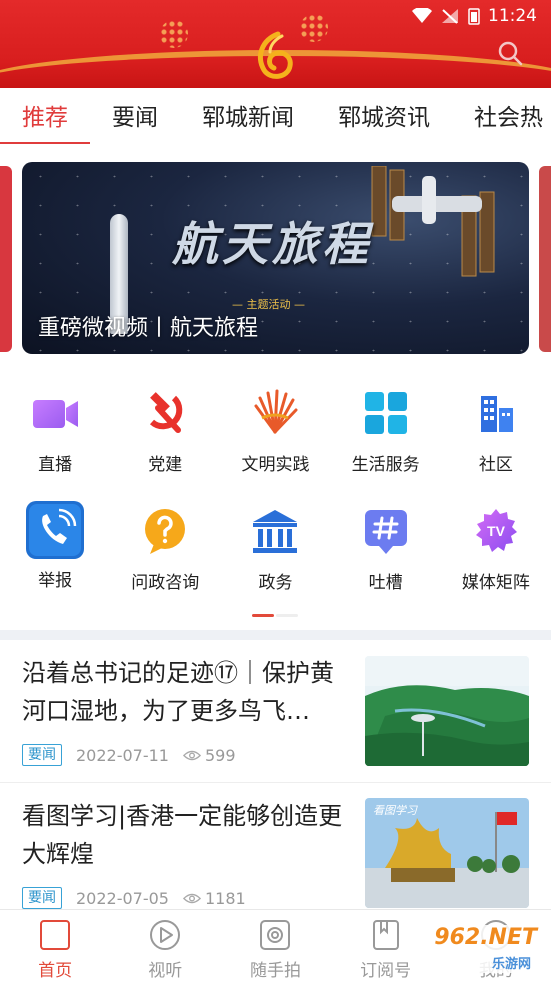  What do you see at coordinates (165, 583) in the screenshot?
I see `grid-label: 问政咨询` at bounding box center [165, 583].